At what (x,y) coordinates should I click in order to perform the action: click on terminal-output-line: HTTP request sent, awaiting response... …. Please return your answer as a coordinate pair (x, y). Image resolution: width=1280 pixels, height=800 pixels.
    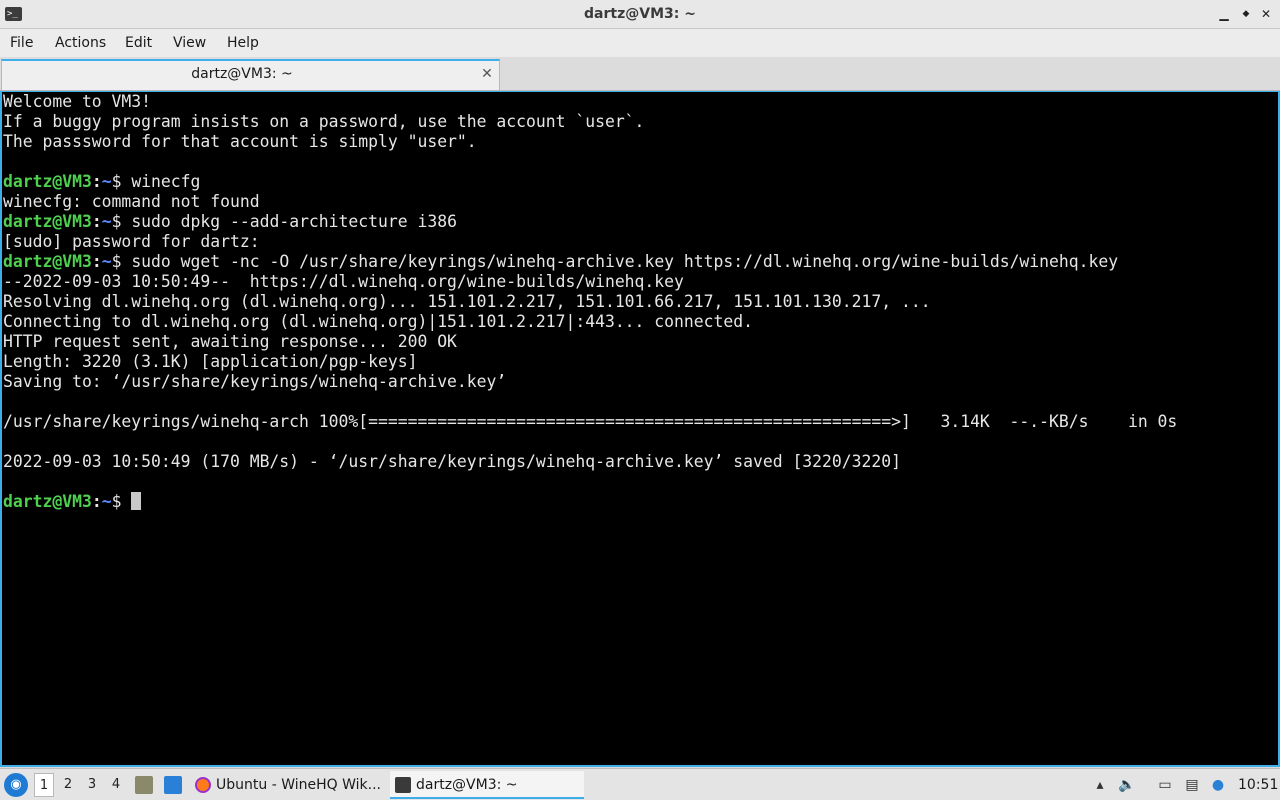
    Looking at the image, I should click on (230, 341).